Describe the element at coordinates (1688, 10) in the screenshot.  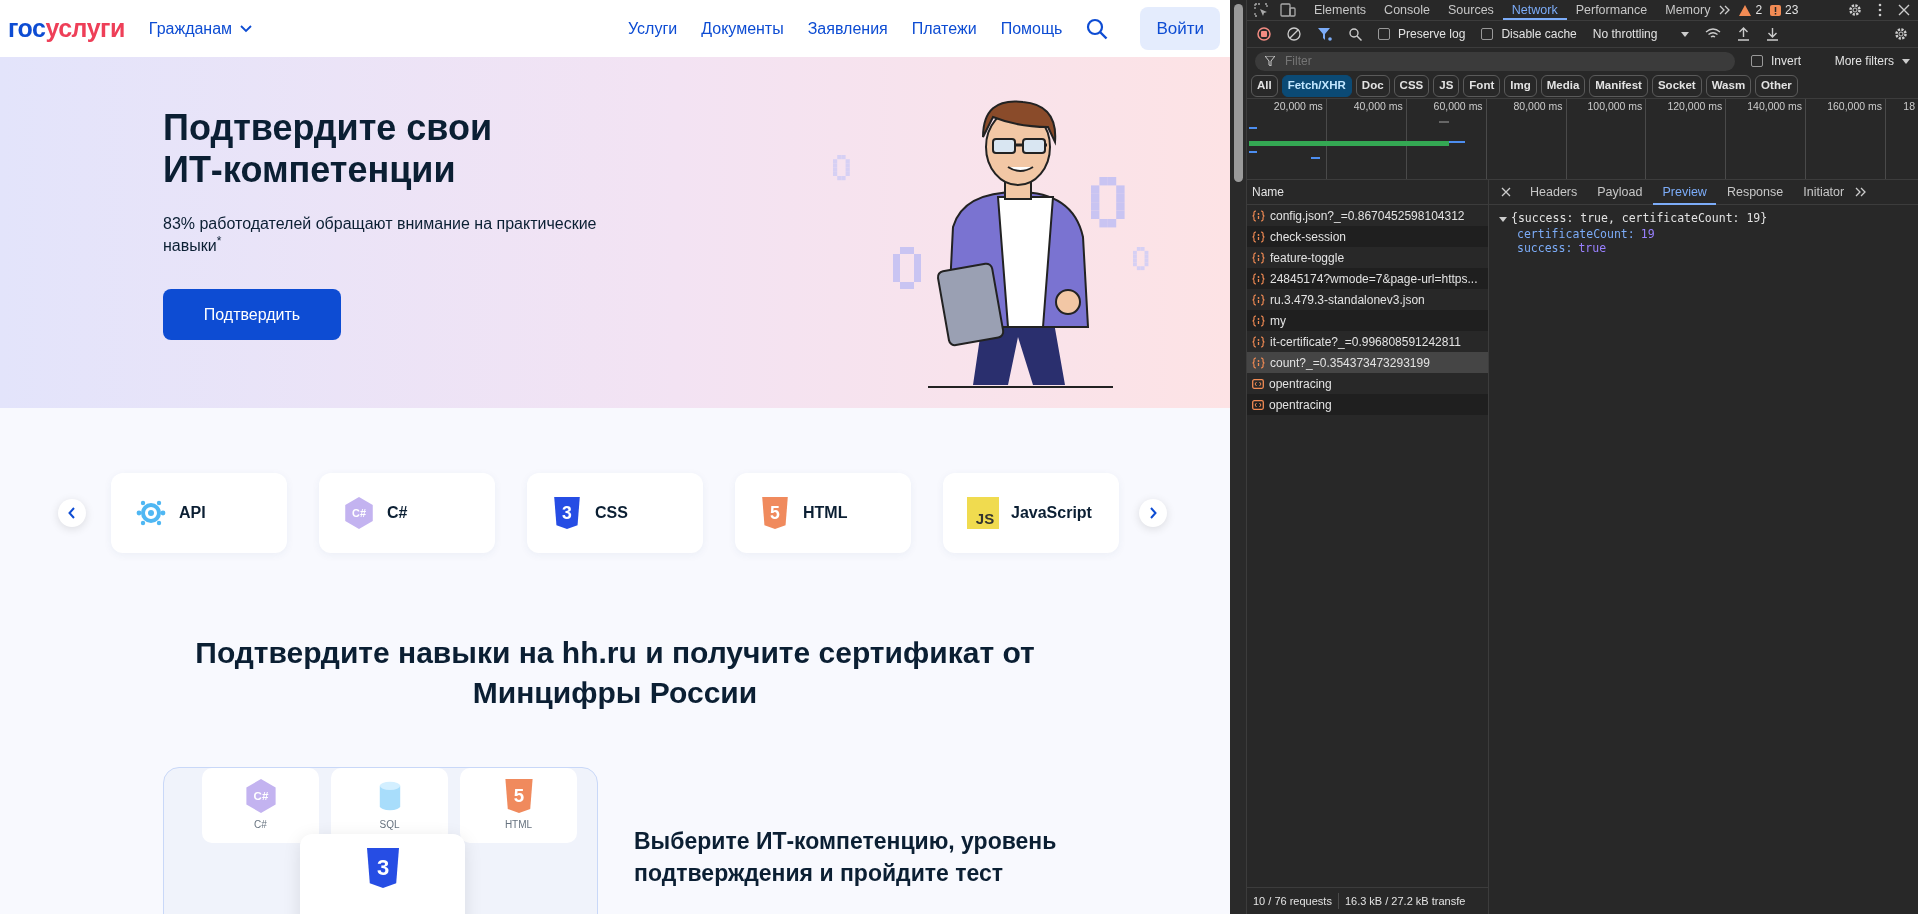
I see `devtools-tab: Memory` at that location.